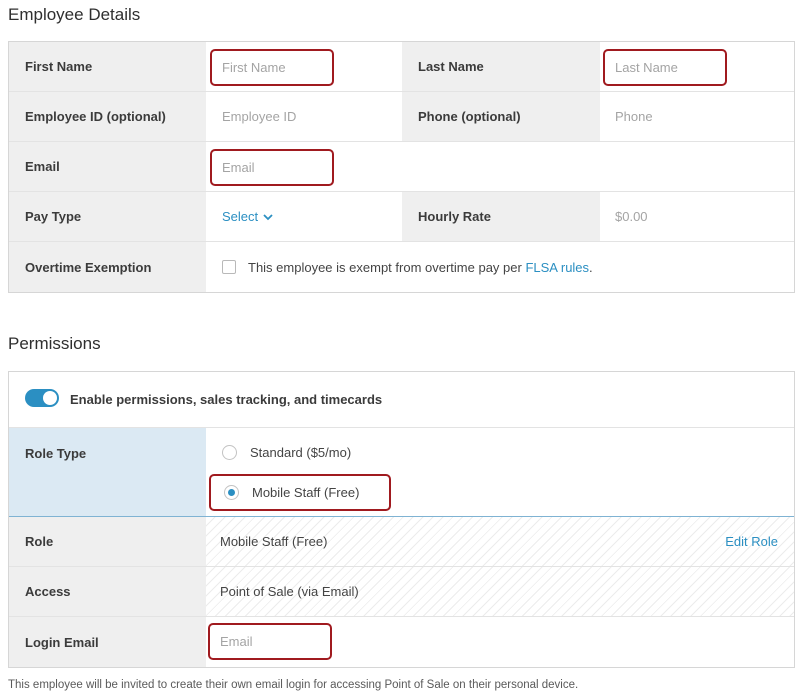 Image resolution: width=802 pixels, height=699 pixels. I want to click on toggle-knob, so click(50, 398).